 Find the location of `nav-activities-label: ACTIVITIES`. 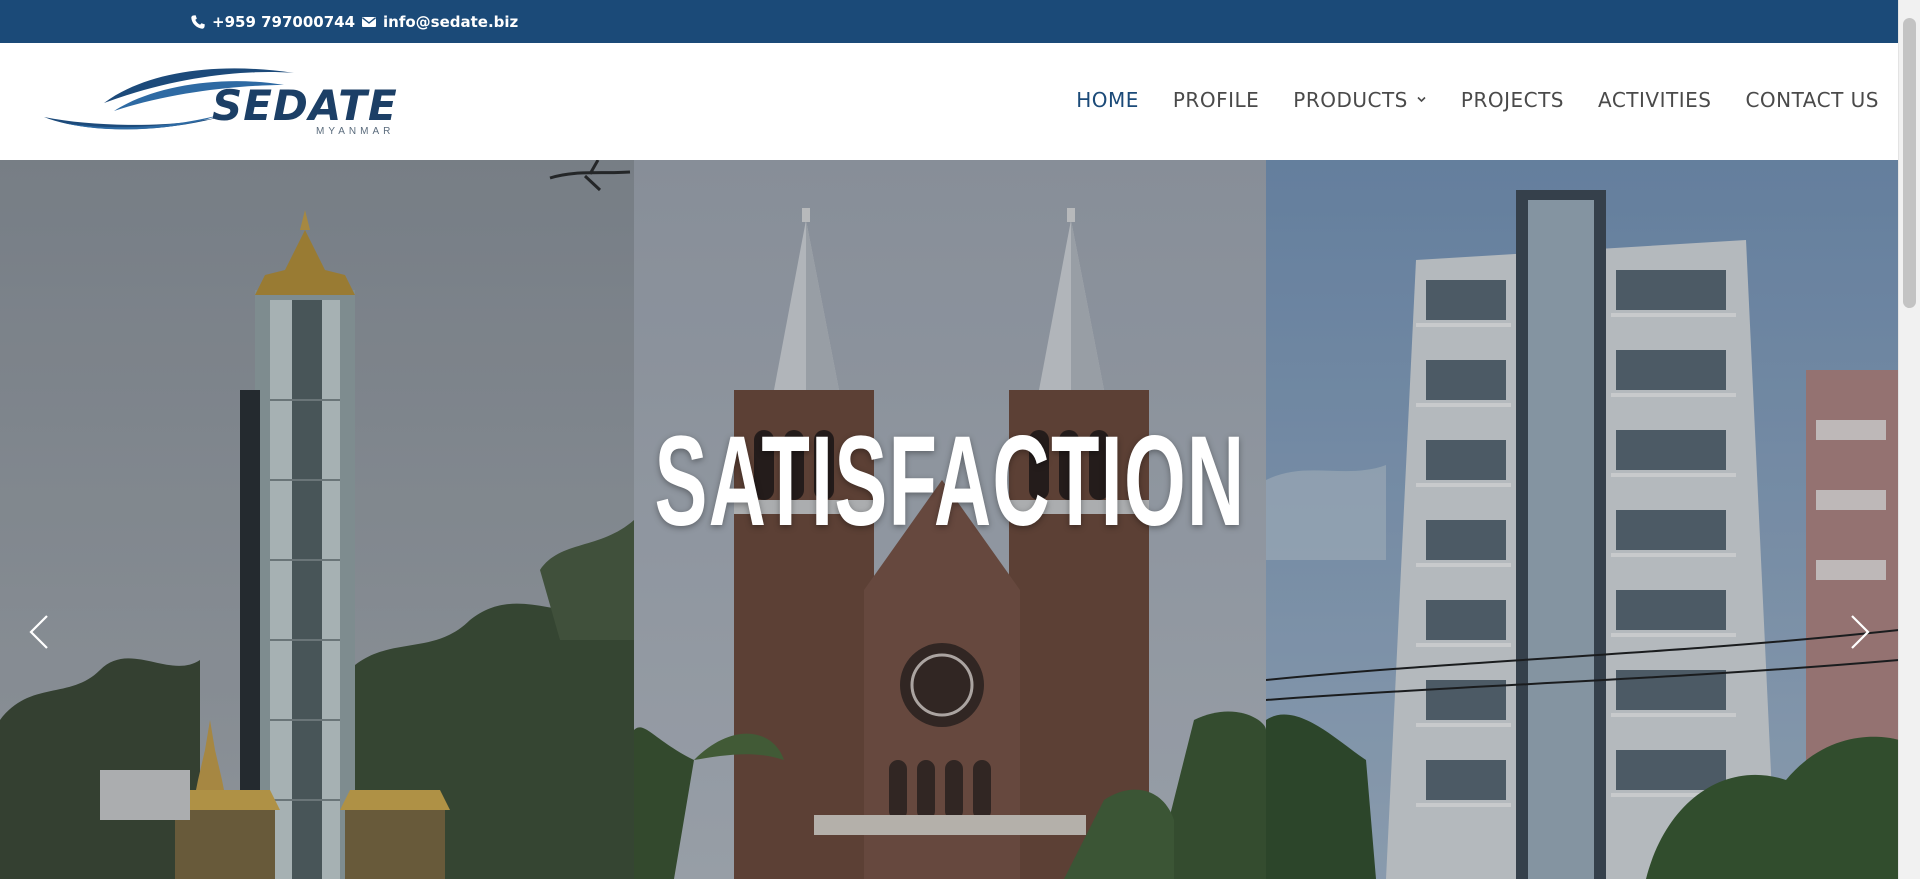

nav-activities-label: ACTIVITIES is located at coordinates (1655, 99).